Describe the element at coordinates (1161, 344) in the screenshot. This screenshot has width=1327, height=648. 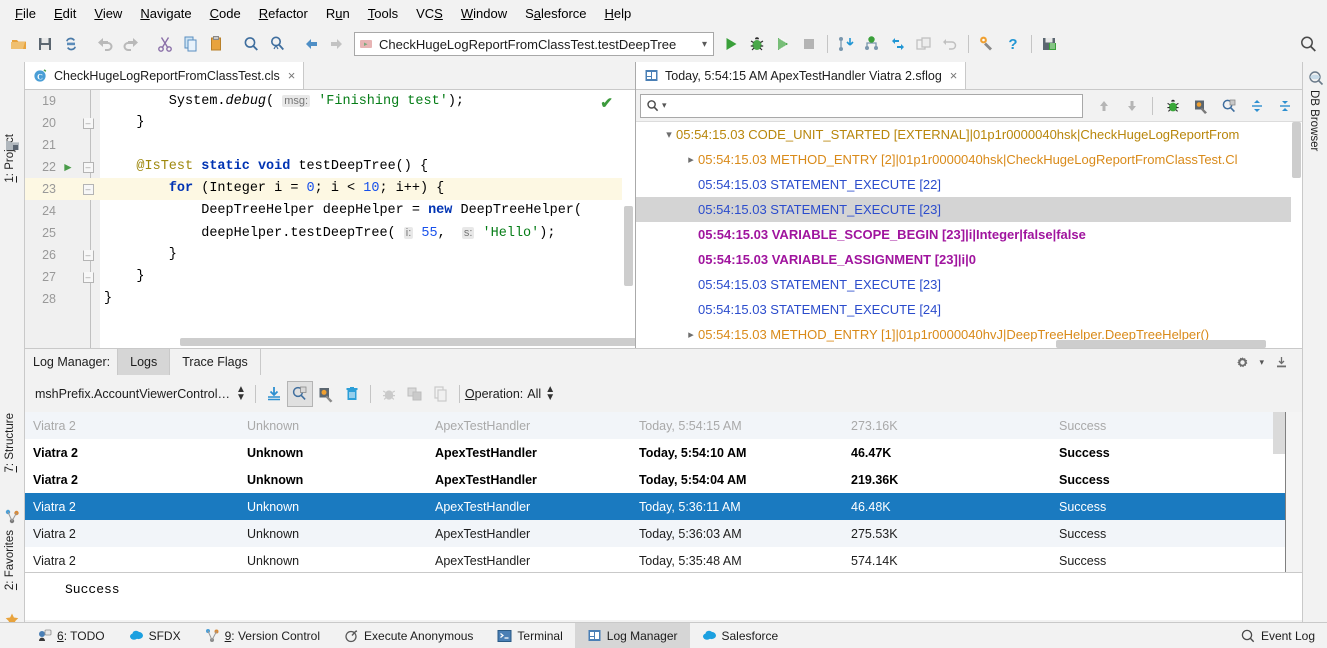
I see `log-tree-horizontal-scrollbar-thumb` at that location.